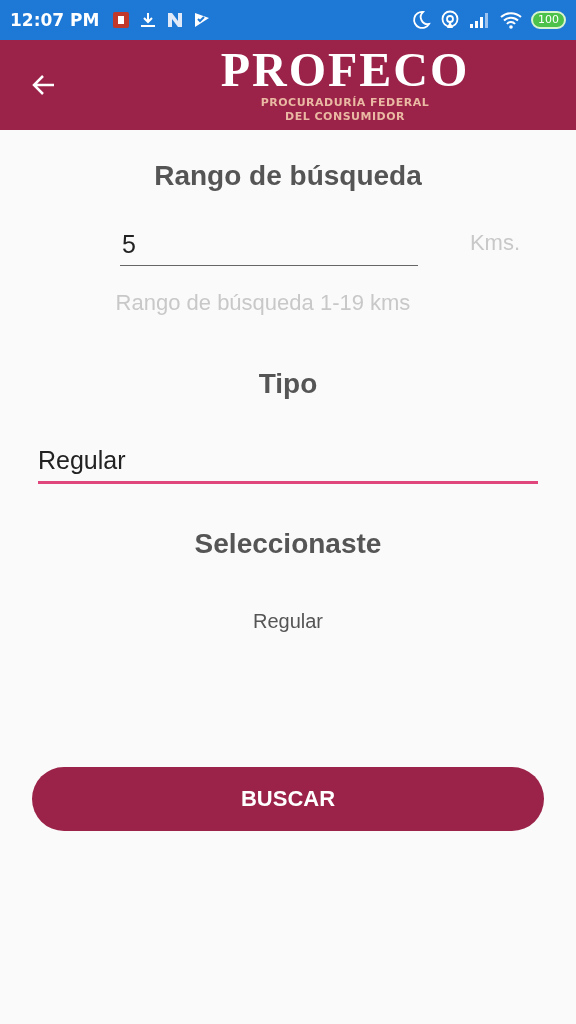 This screenshot has width=576, height=1024. What do you see at coordinates (175, 20) in the screenshot?
I see `n-logo-icon` at bounding box center [175, 20].